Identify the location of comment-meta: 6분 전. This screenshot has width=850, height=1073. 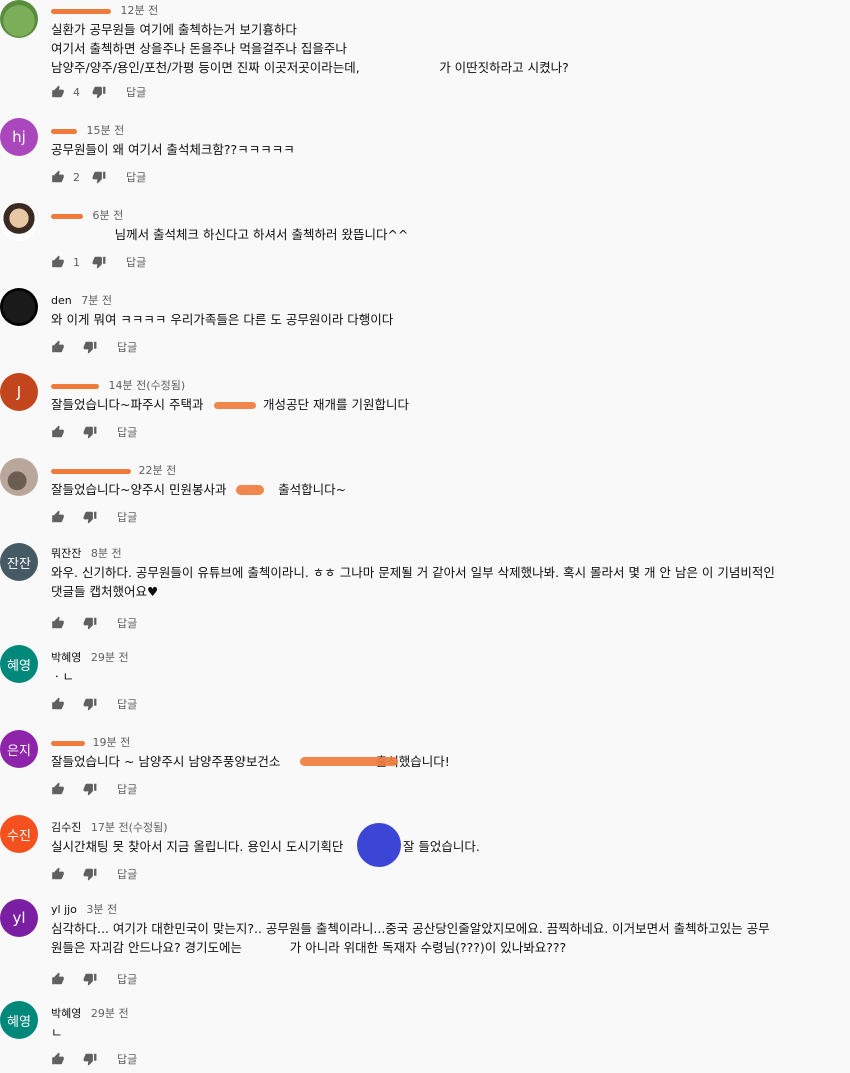
(87, 215).